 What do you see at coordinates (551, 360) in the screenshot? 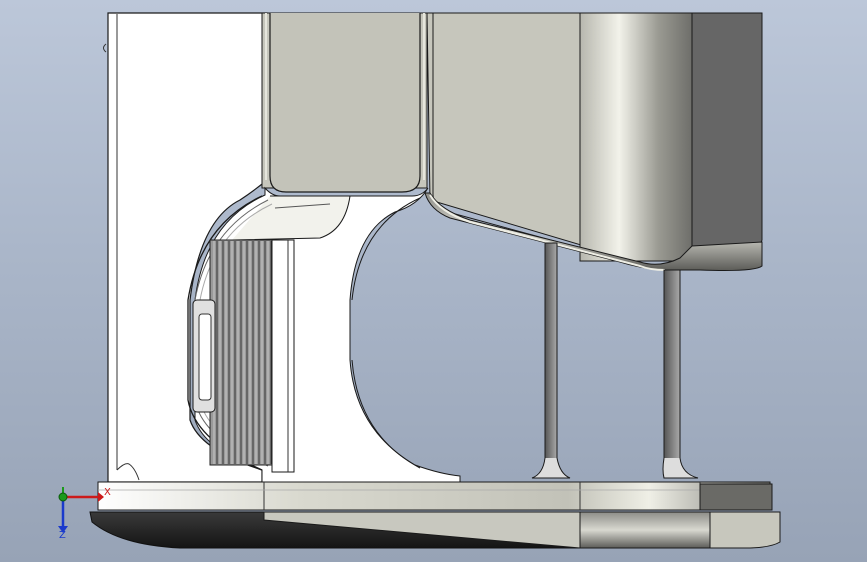
I see `support-post-left` at bounding box center [551, 360].